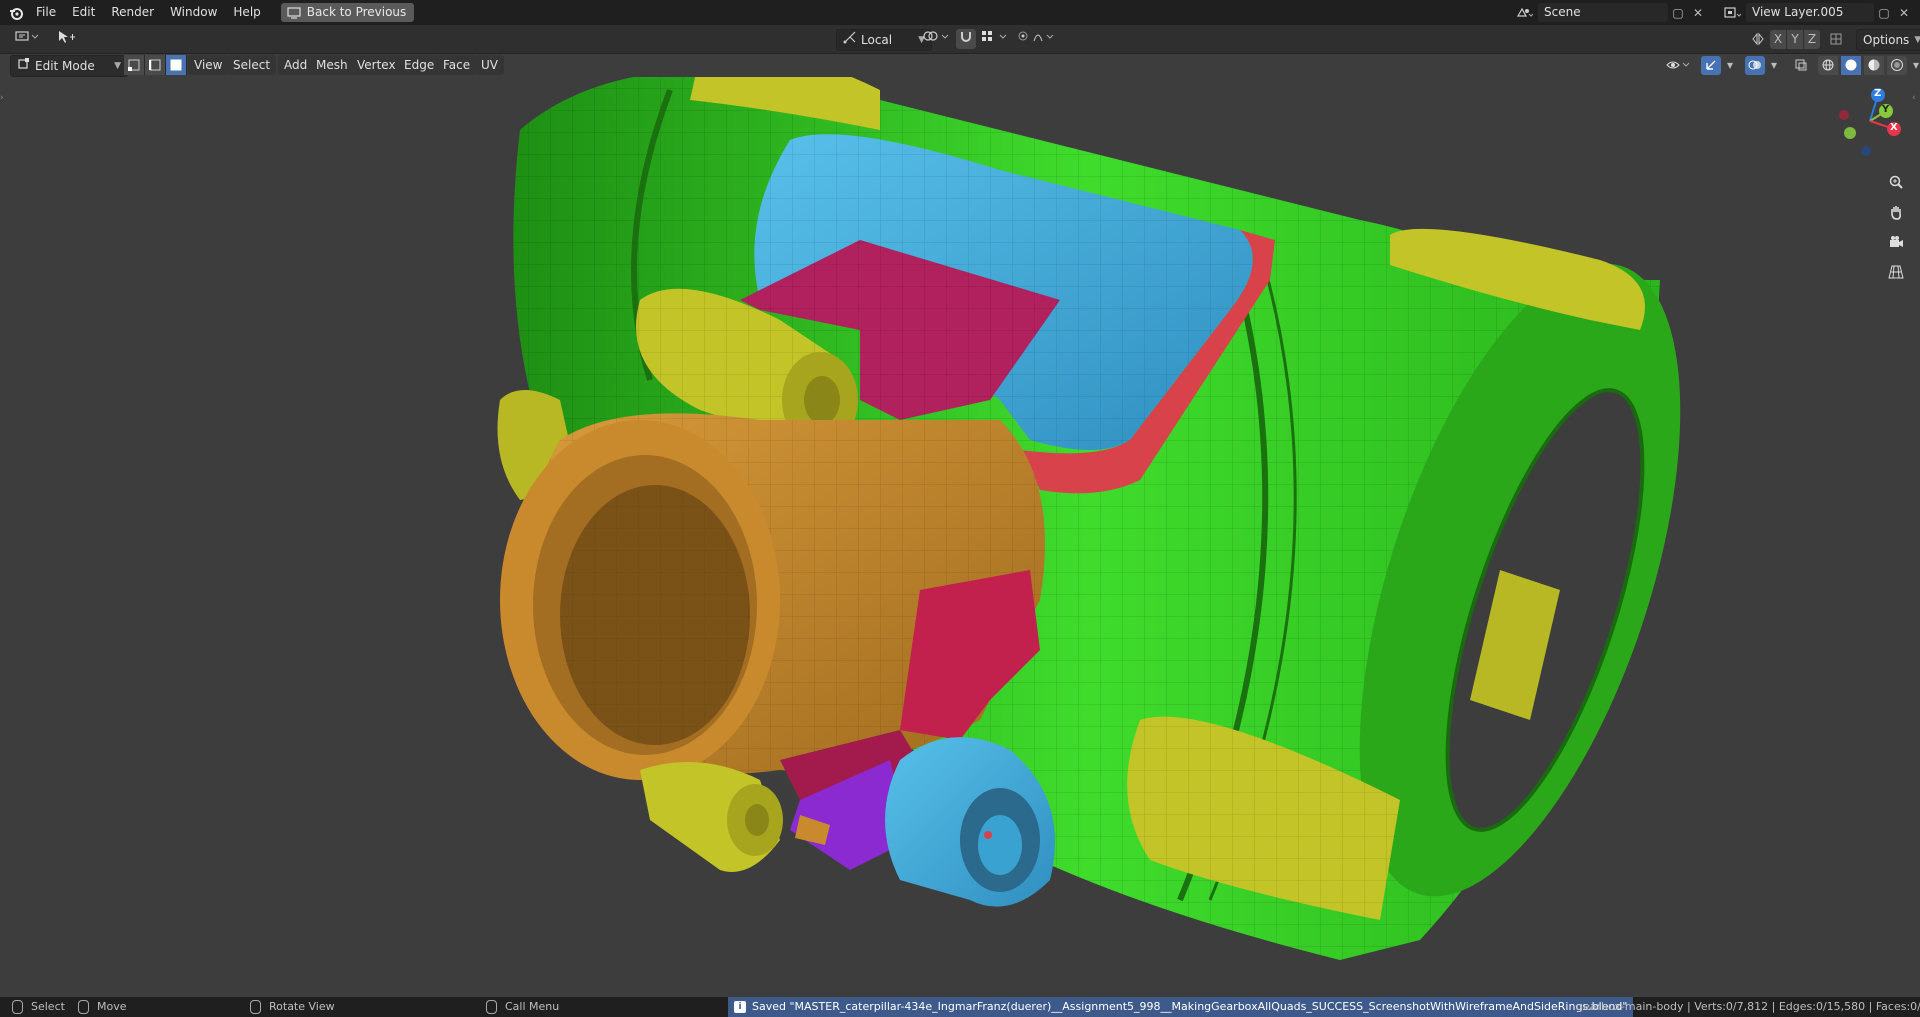 This screenshot has height=1017, width=1920. What do you see at coordinates (296, 65) in the screenshot?
I see `menu-add: Add` at bounding box center [296, 65].